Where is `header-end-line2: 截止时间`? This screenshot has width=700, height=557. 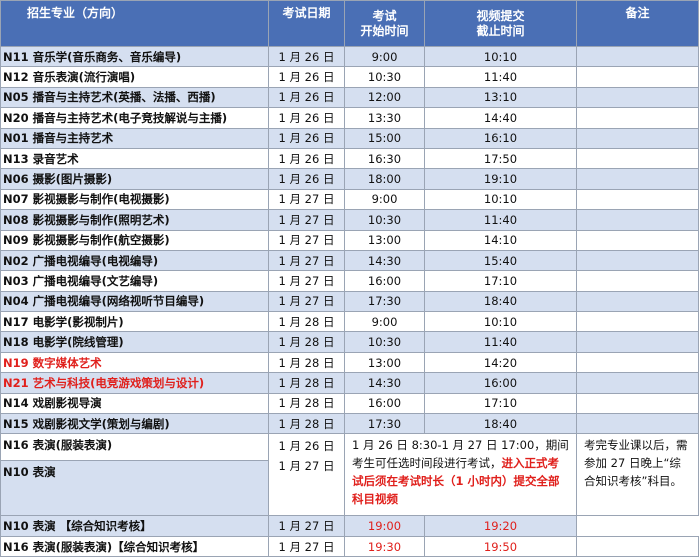
header-end-line2: 截止时间 is located at coordinates (500, 30).